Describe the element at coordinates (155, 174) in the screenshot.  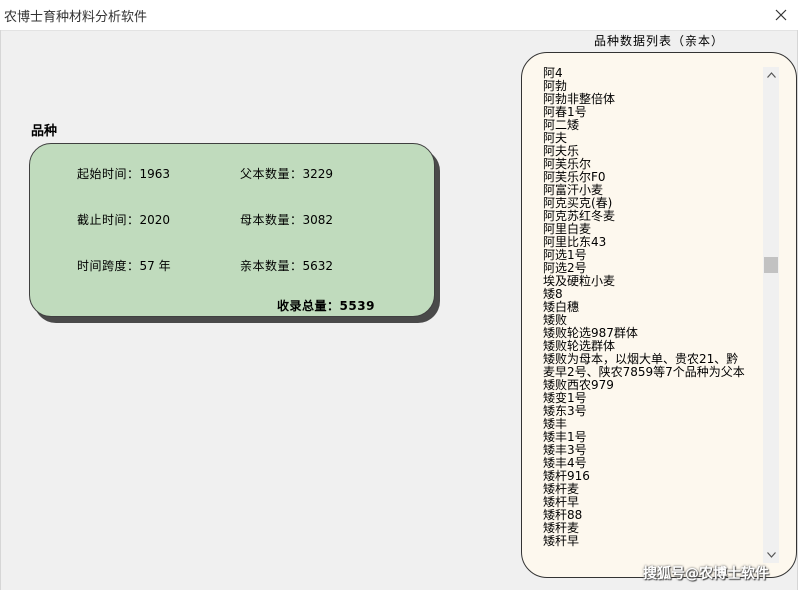
I see `stat-start-time-value: 1963` at that location.